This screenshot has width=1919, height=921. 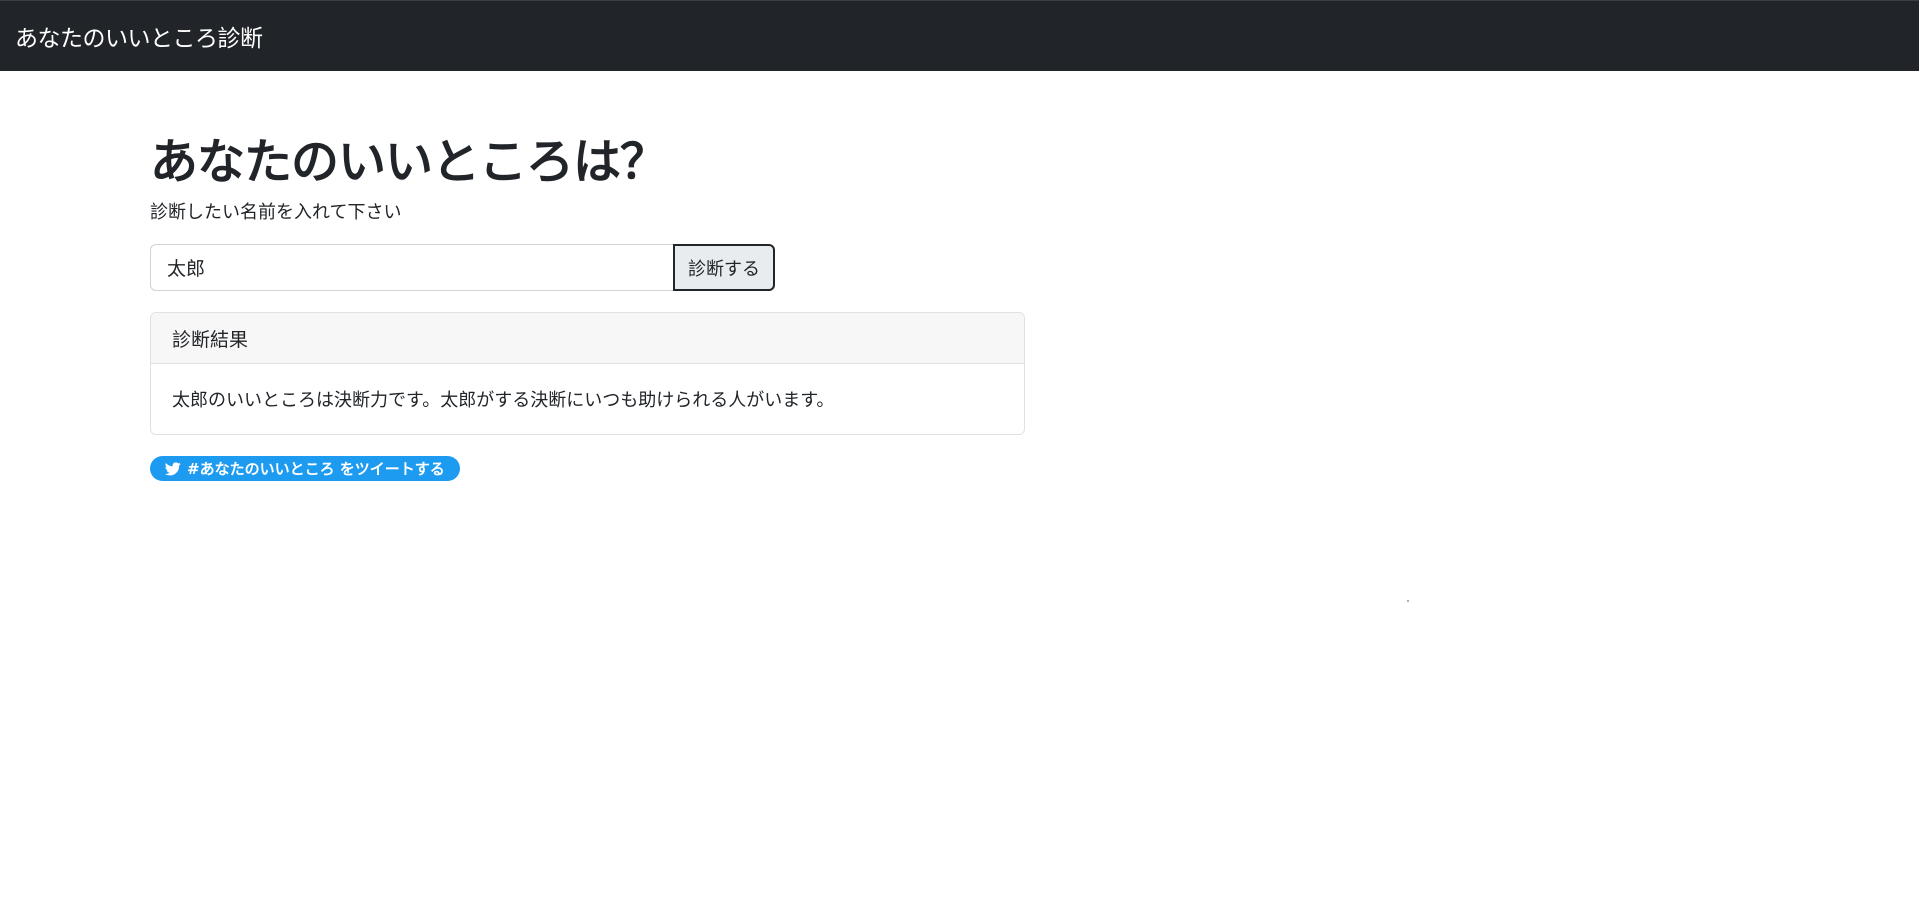 What do you see at coordinates (139, 36) in the screenshot?
I see `navbar-brand: あなたのいいところ診断` at bounding box center [139, 36].